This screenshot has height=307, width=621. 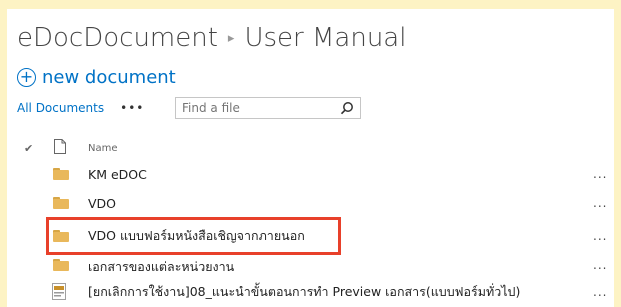 I want to click on search-box, so click(x=268, y=108).